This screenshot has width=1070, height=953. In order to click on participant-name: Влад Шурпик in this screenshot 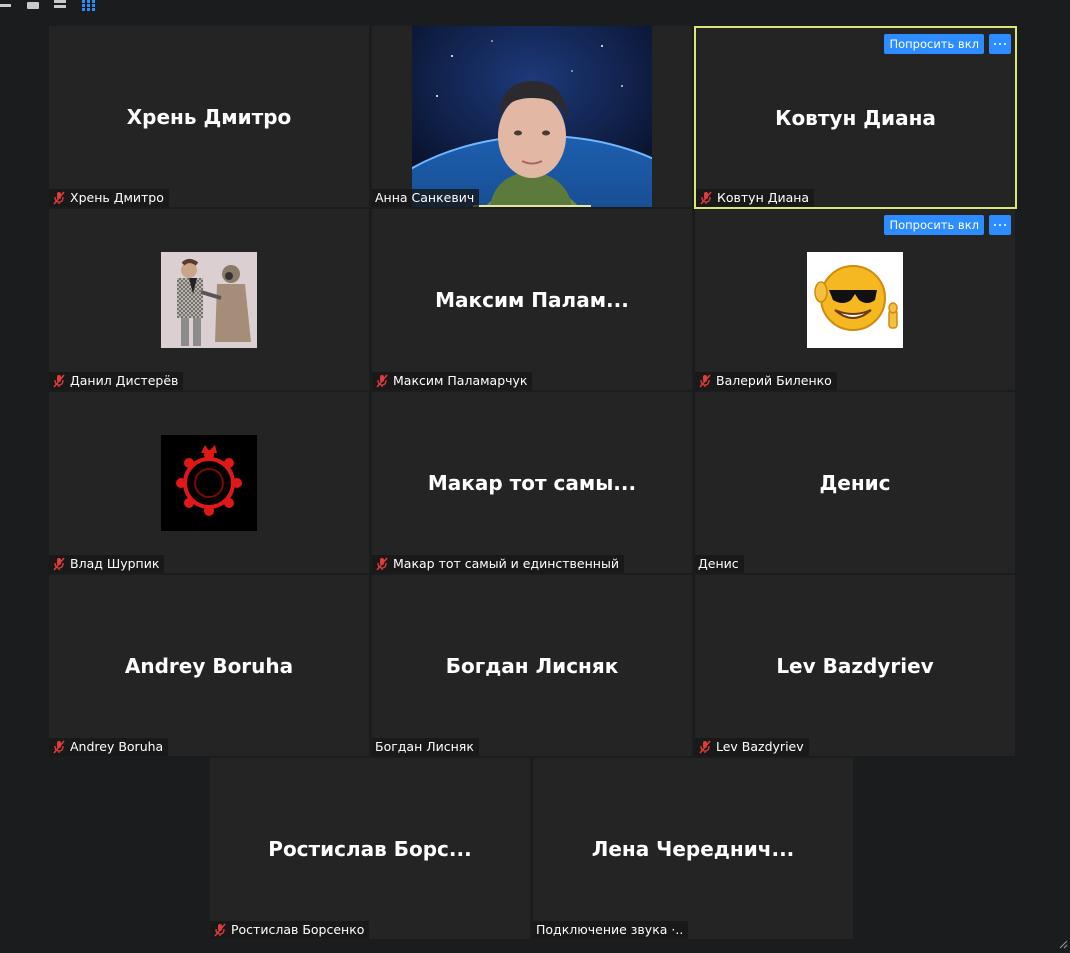, I will do `click(115, 563)`.